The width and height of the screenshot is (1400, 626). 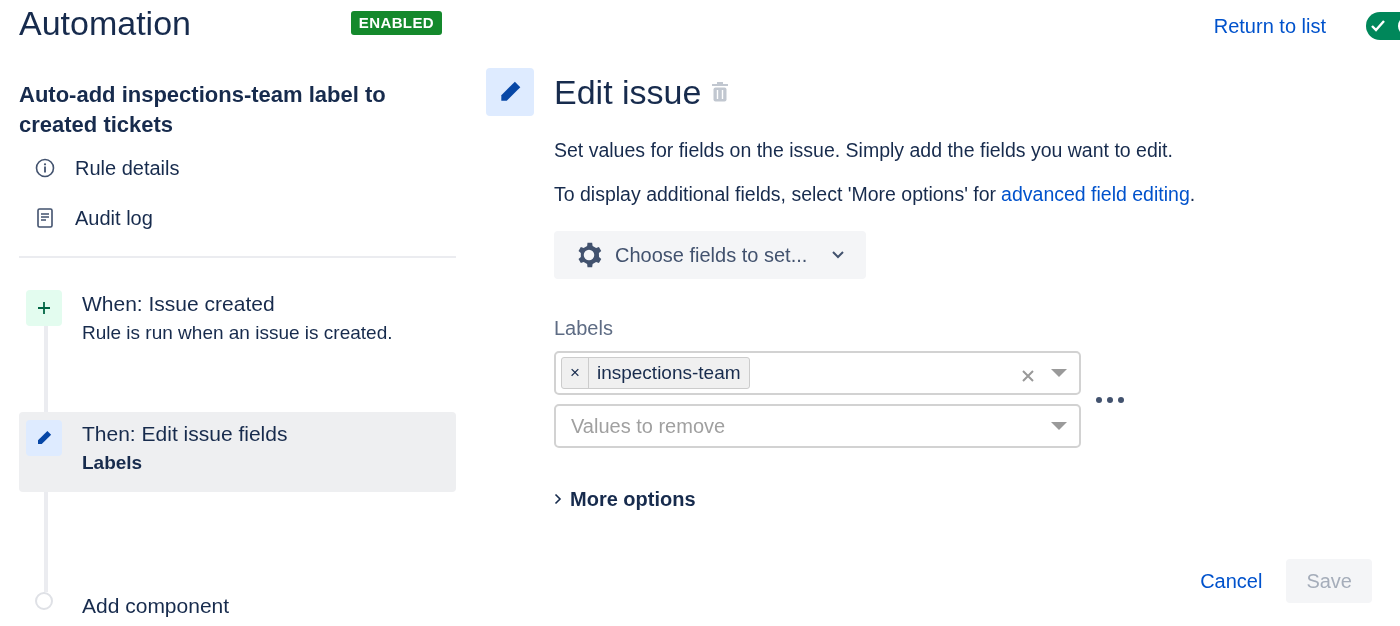 I want to click on step-title: Then: Edit issue fields, so click(x=185, y=434).